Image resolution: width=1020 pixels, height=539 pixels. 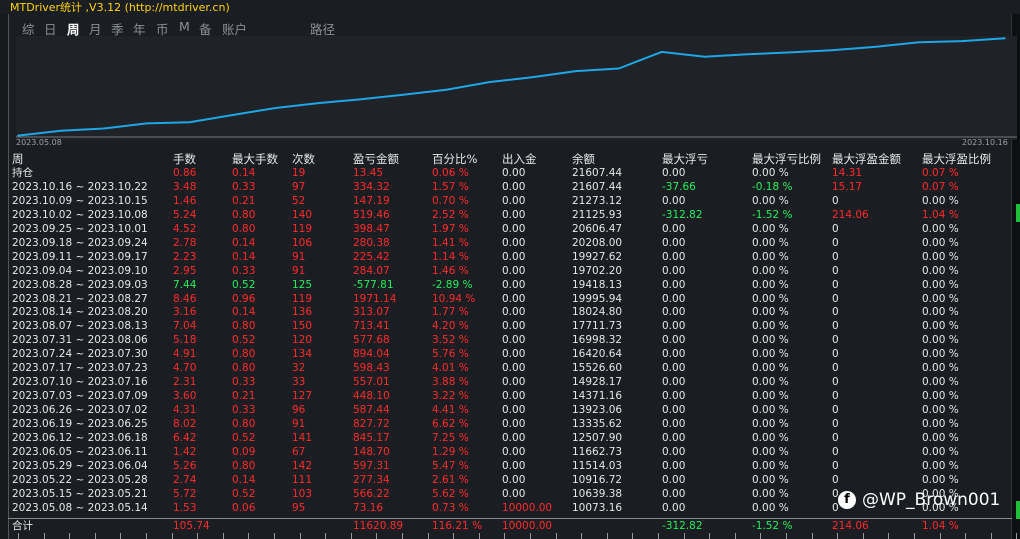 What do you see at coordinates (302, 493) in the screenshot?
I see `cell-count: 103` at bounding box center [302, 493].